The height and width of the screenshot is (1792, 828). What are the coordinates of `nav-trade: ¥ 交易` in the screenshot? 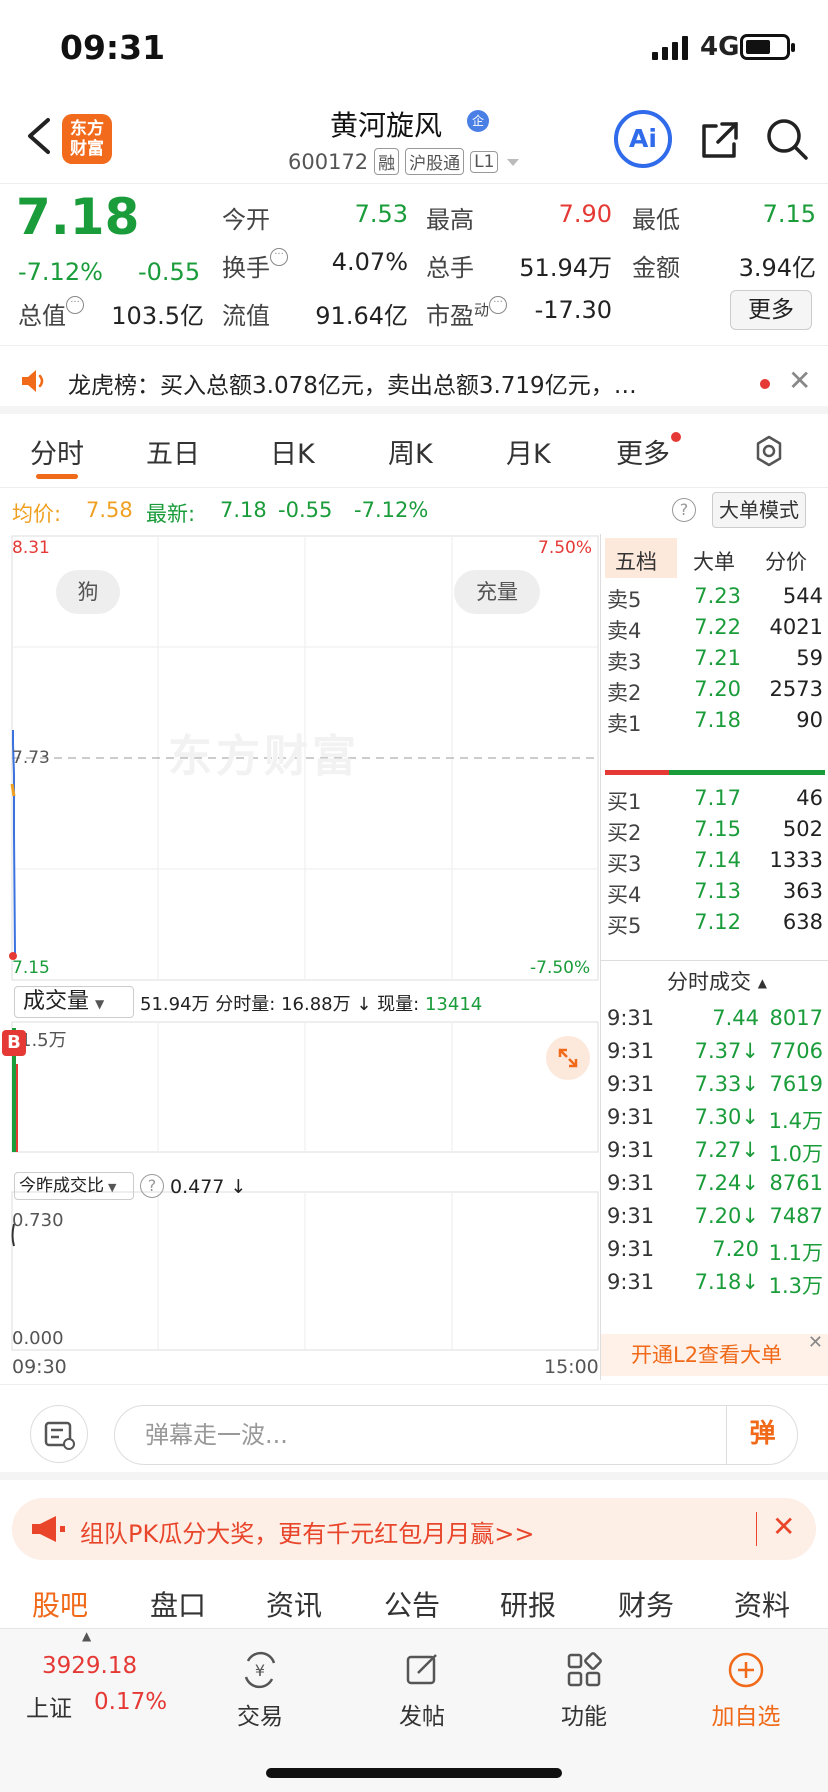 It's located at (260, 1691).